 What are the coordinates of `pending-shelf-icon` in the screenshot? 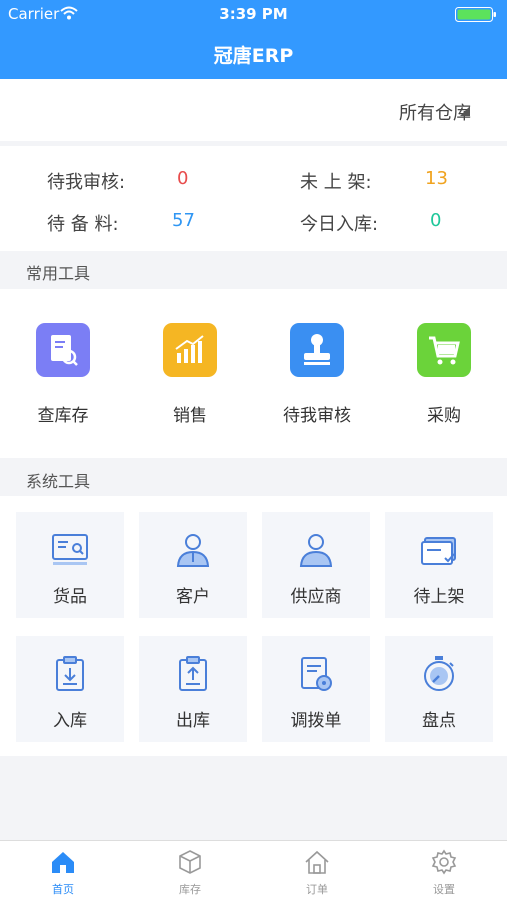 It's located at (438, 551).